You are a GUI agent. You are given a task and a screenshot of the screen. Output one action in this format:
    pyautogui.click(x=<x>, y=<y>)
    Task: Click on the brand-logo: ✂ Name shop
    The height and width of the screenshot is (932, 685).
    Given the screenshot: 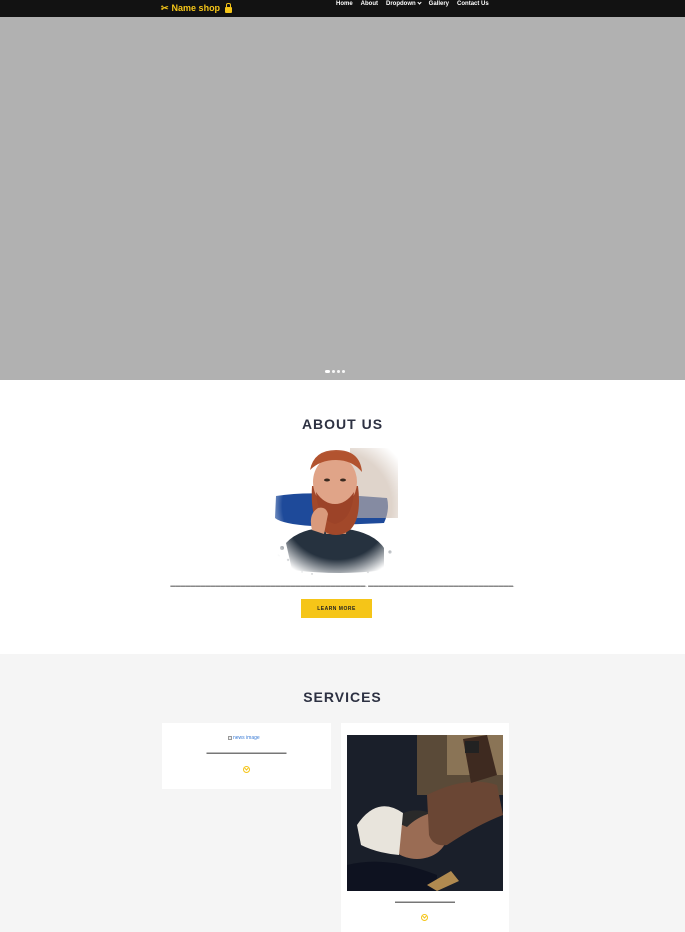 What is the action you would take?
    pyautogui.click(x=197, y=8)
    